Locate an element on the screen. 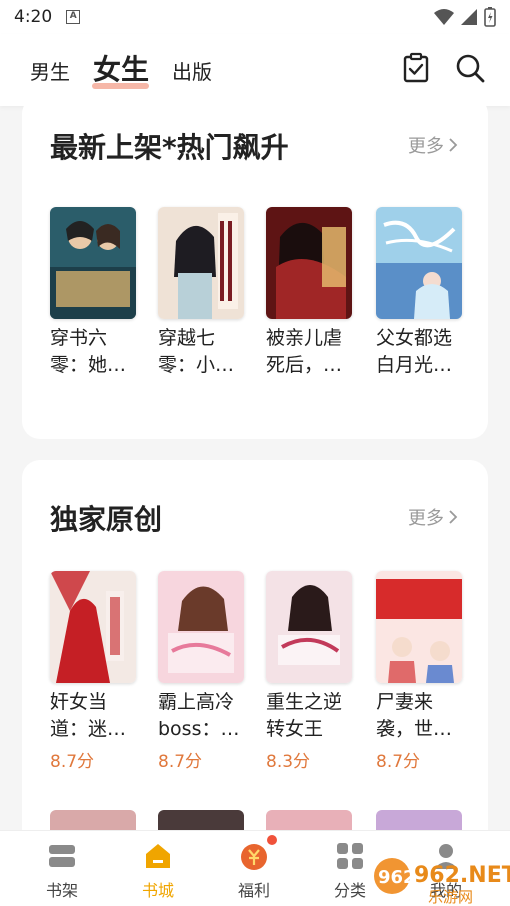 The height and width of the screenshot is (906, 510). active-tab-indicator is located at coordinates (120, 86).